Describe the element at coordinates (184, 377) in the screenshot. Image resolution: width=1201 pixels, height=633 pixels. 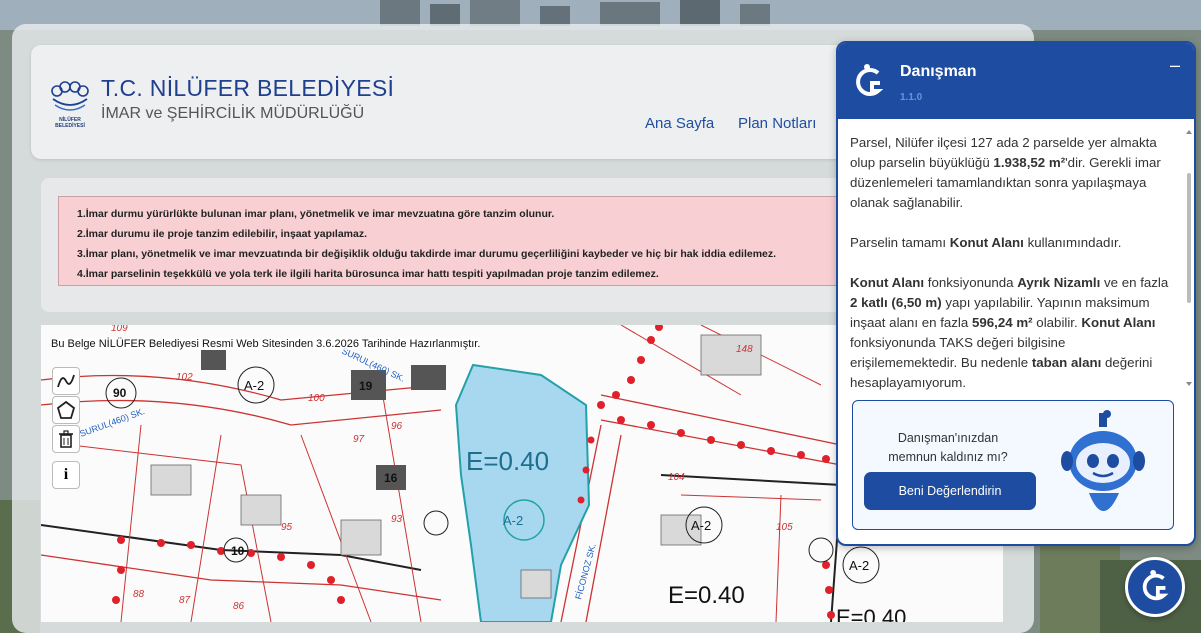
I see `parcel-102: 102` at that location.